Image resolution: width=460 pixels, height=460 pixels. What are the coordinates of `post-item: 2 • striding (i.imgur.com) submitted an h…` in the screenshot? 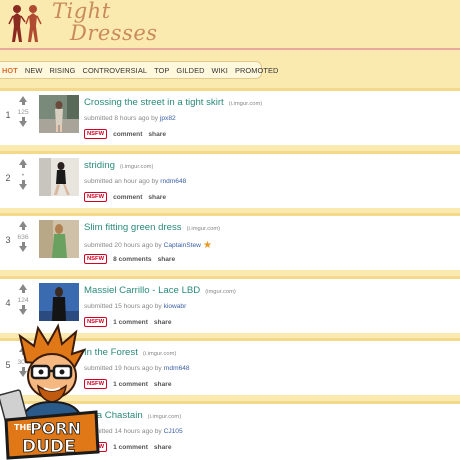 It's located at (230, 179).